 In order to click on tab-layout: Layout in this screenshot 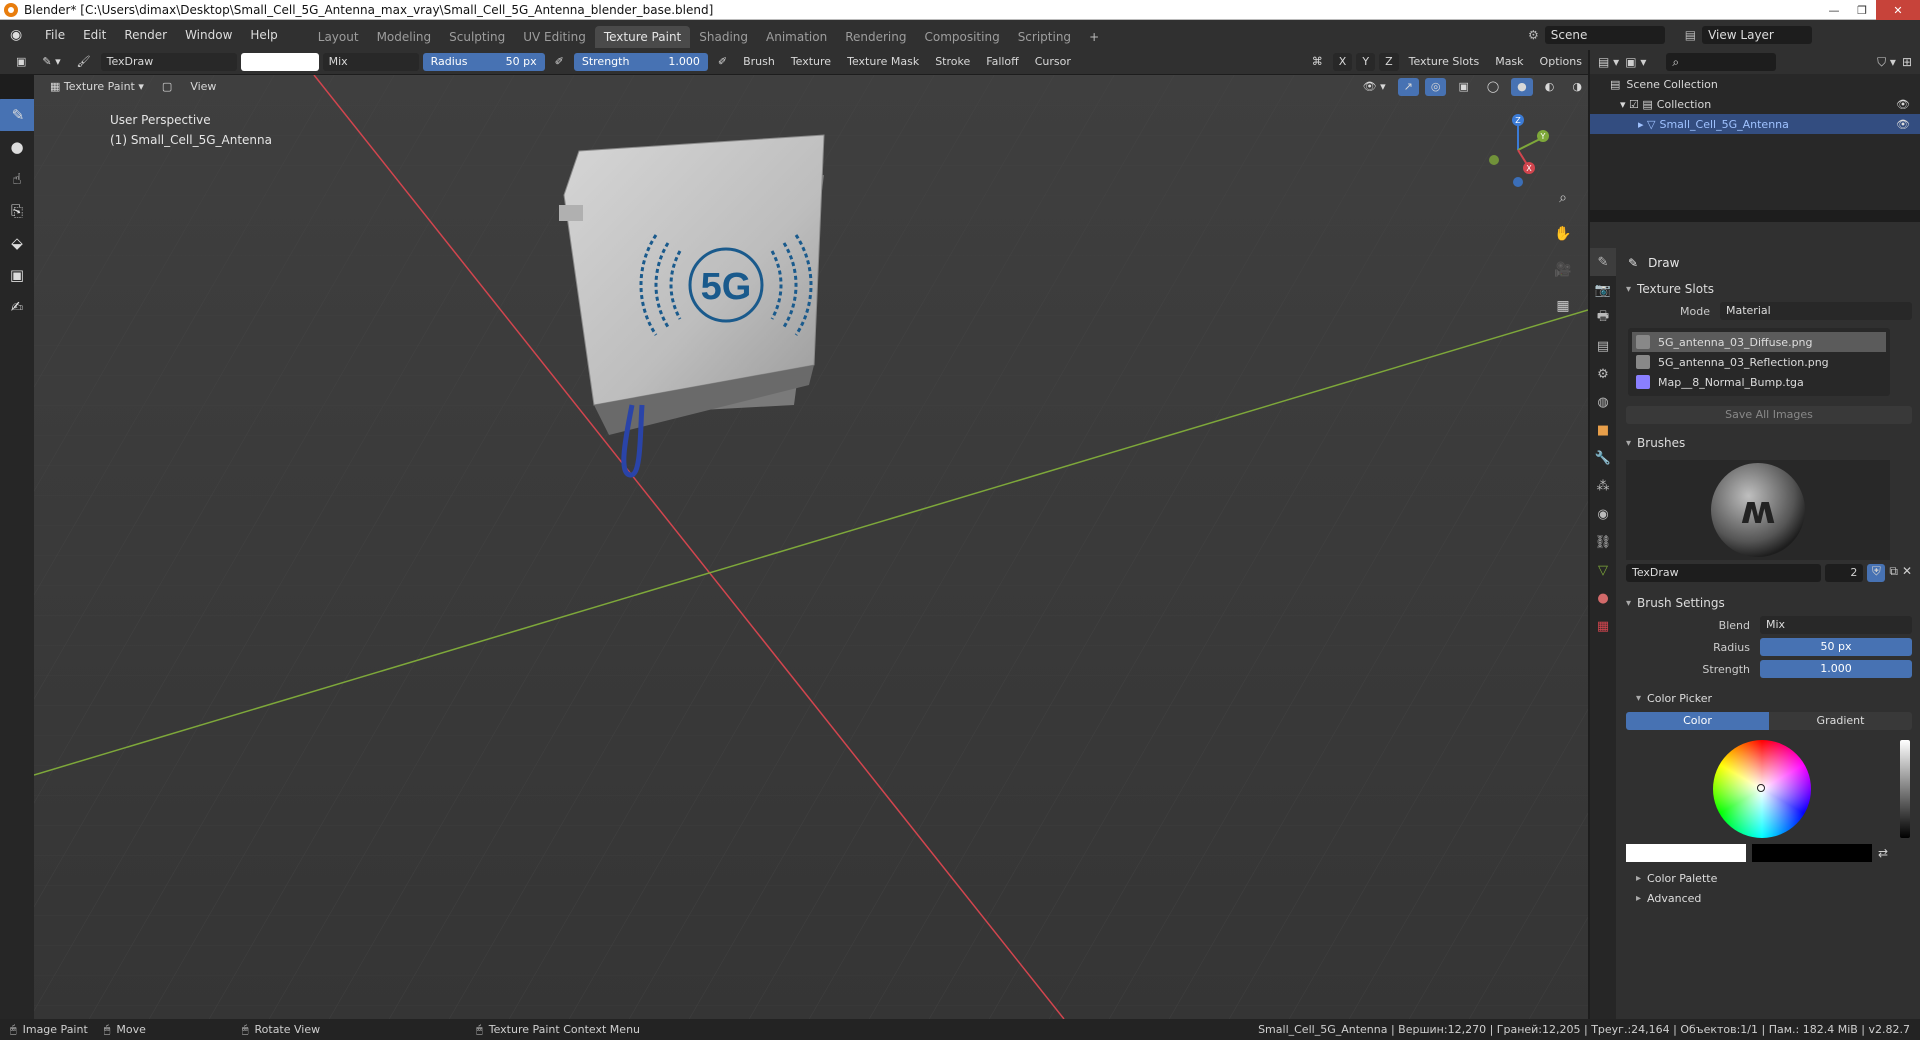, I will do `click(338, 37)`.